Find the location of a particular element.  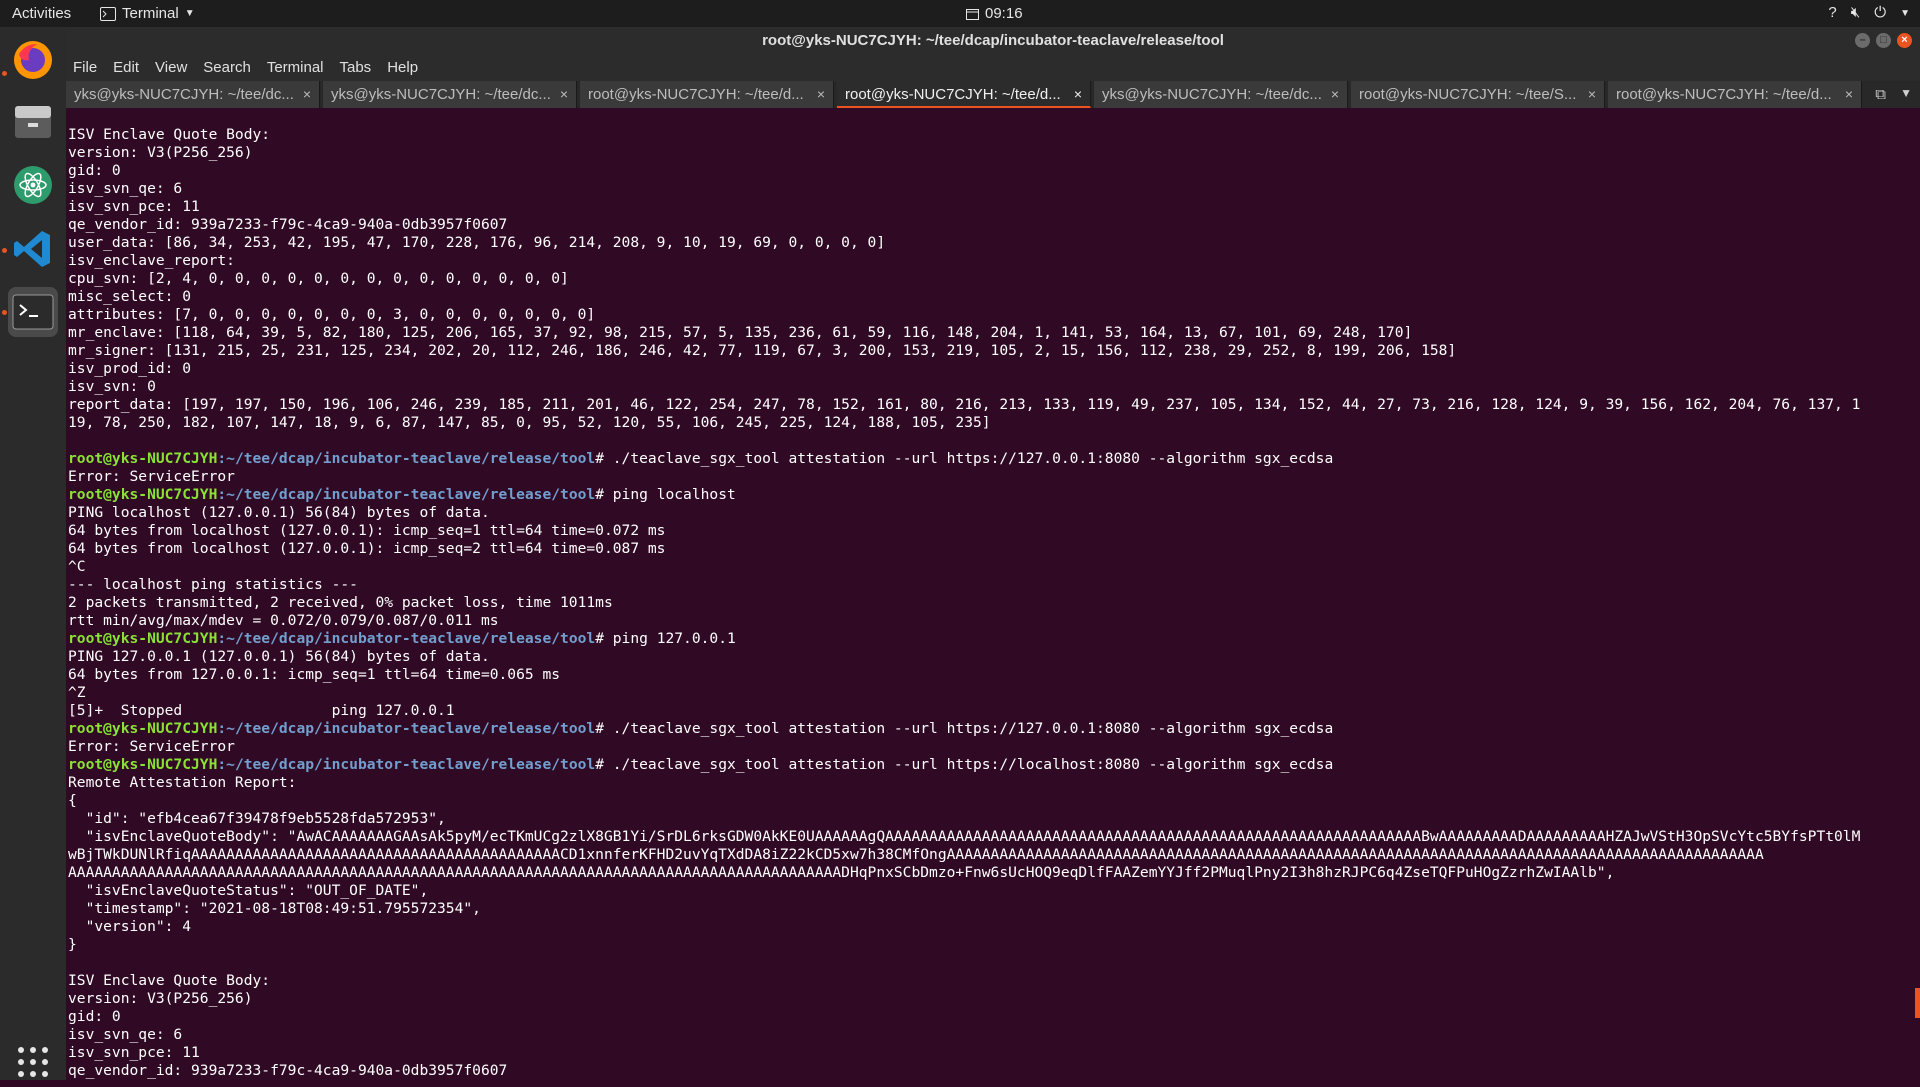

menu-view: View is located at coordinates (171, 68).